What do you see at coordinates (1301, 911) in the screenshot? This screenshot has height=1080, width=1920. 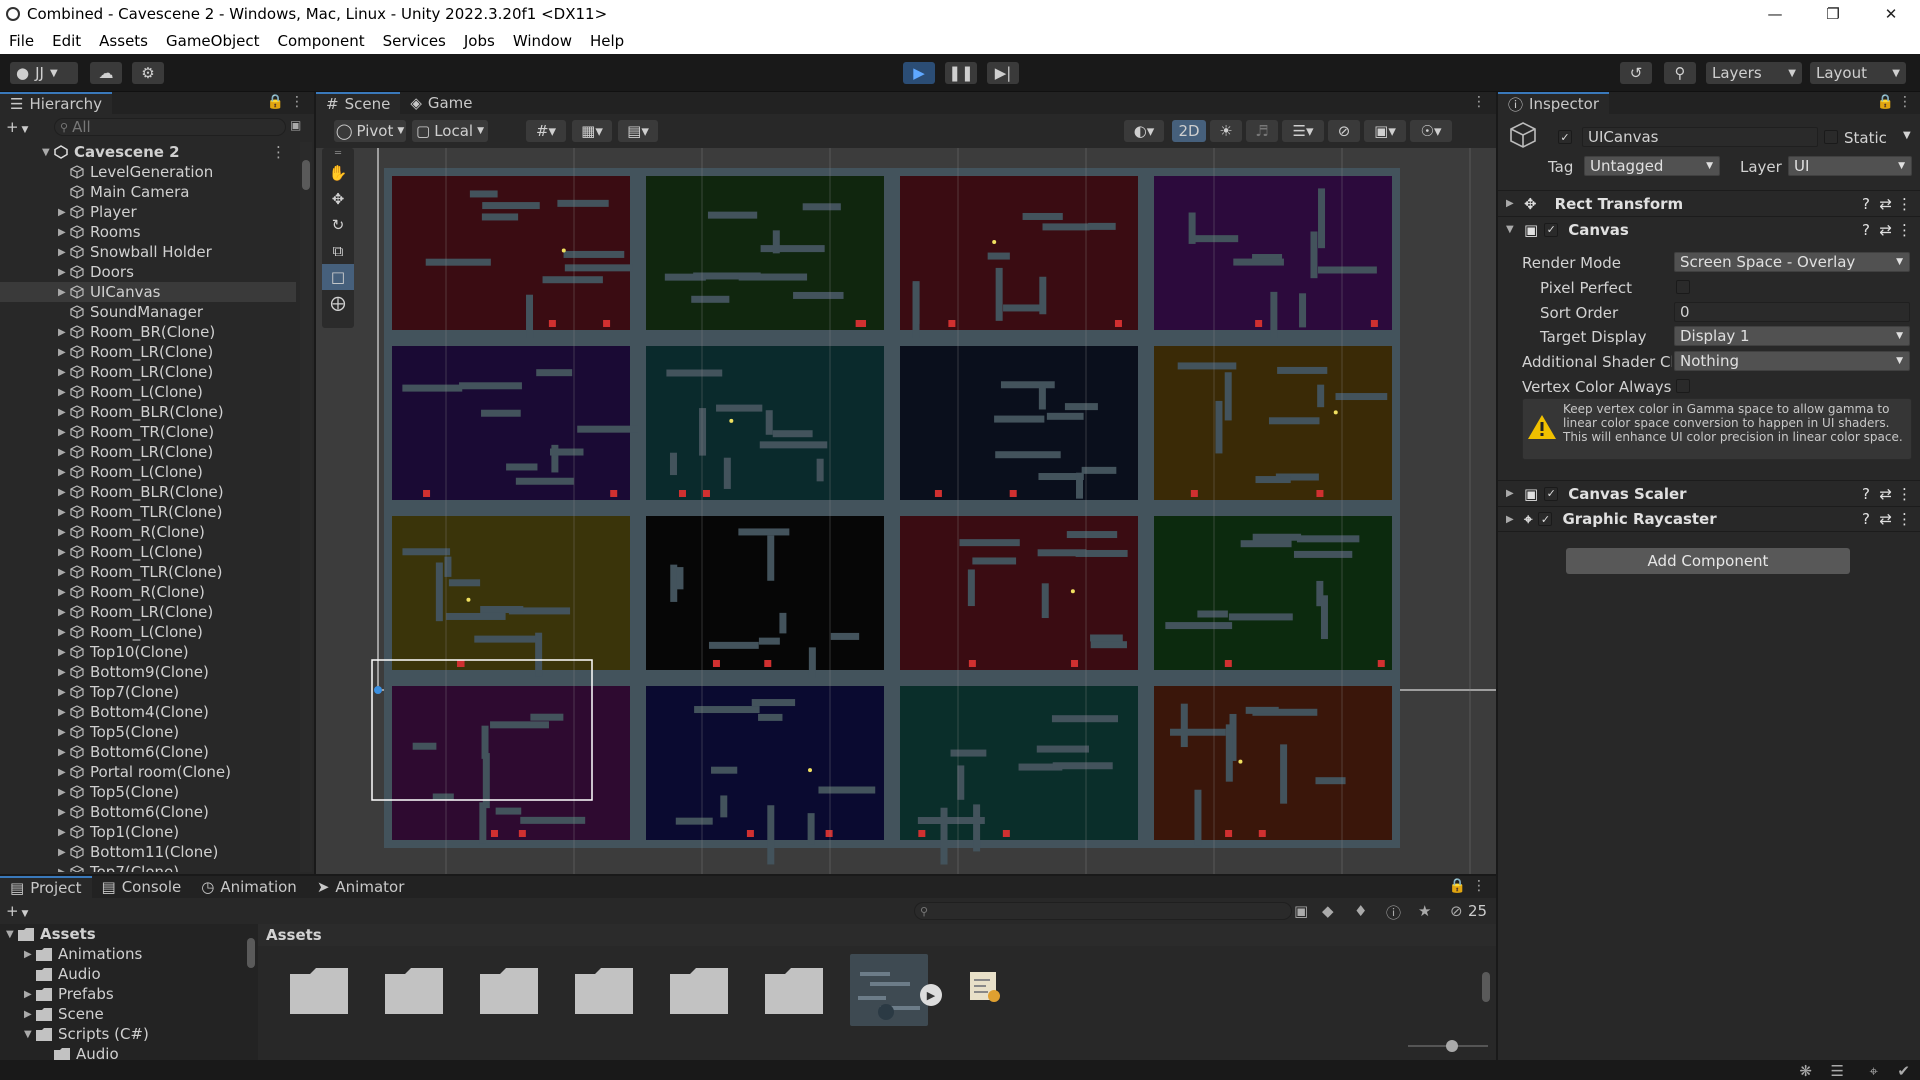 I see `search-options-icon: ▣` at bounding box center [1301, 911].